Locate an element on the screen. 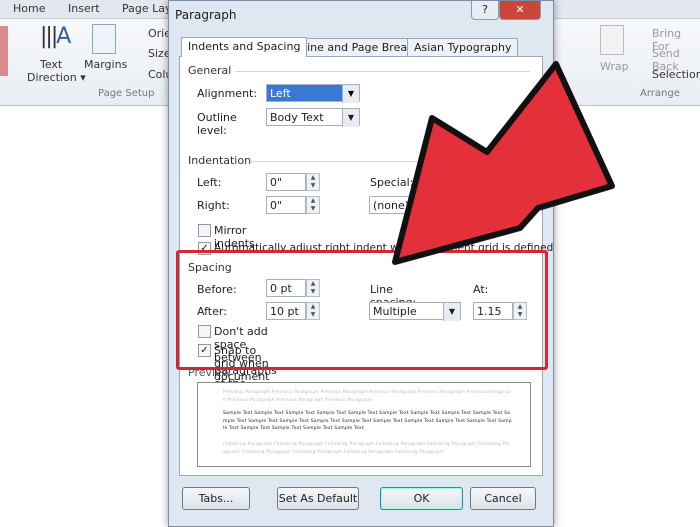 The height and width of the screenshot is (527, 700). red-arrow-icon is located at coordinates (503, 163).